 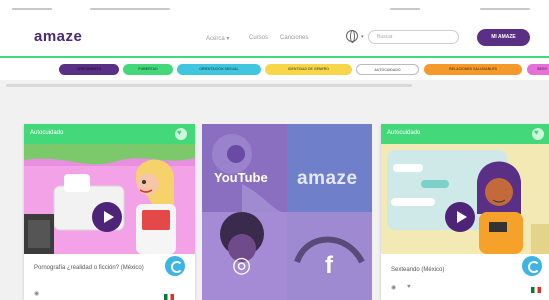 I want to click on youtube-tile: YouTube, so click(x=244, y=168).